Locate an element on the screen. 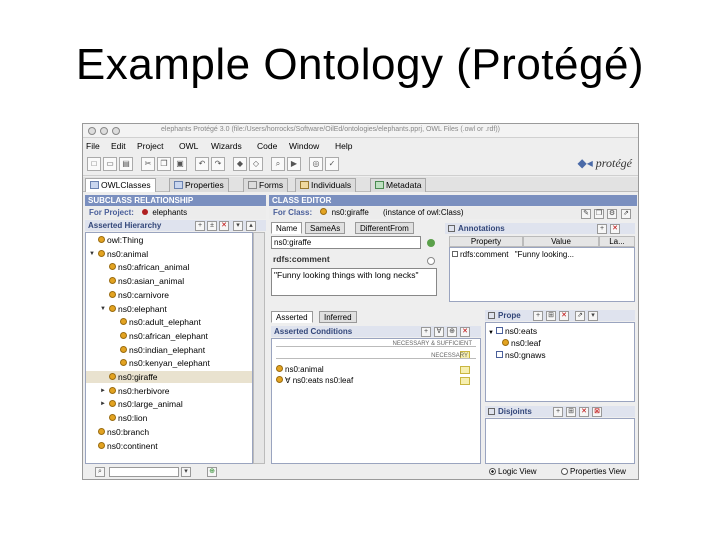 The height and width of the screenshot is (540, 720). class-tree-row: ▼ ns0:elephant is located at coordinates (169, 309).